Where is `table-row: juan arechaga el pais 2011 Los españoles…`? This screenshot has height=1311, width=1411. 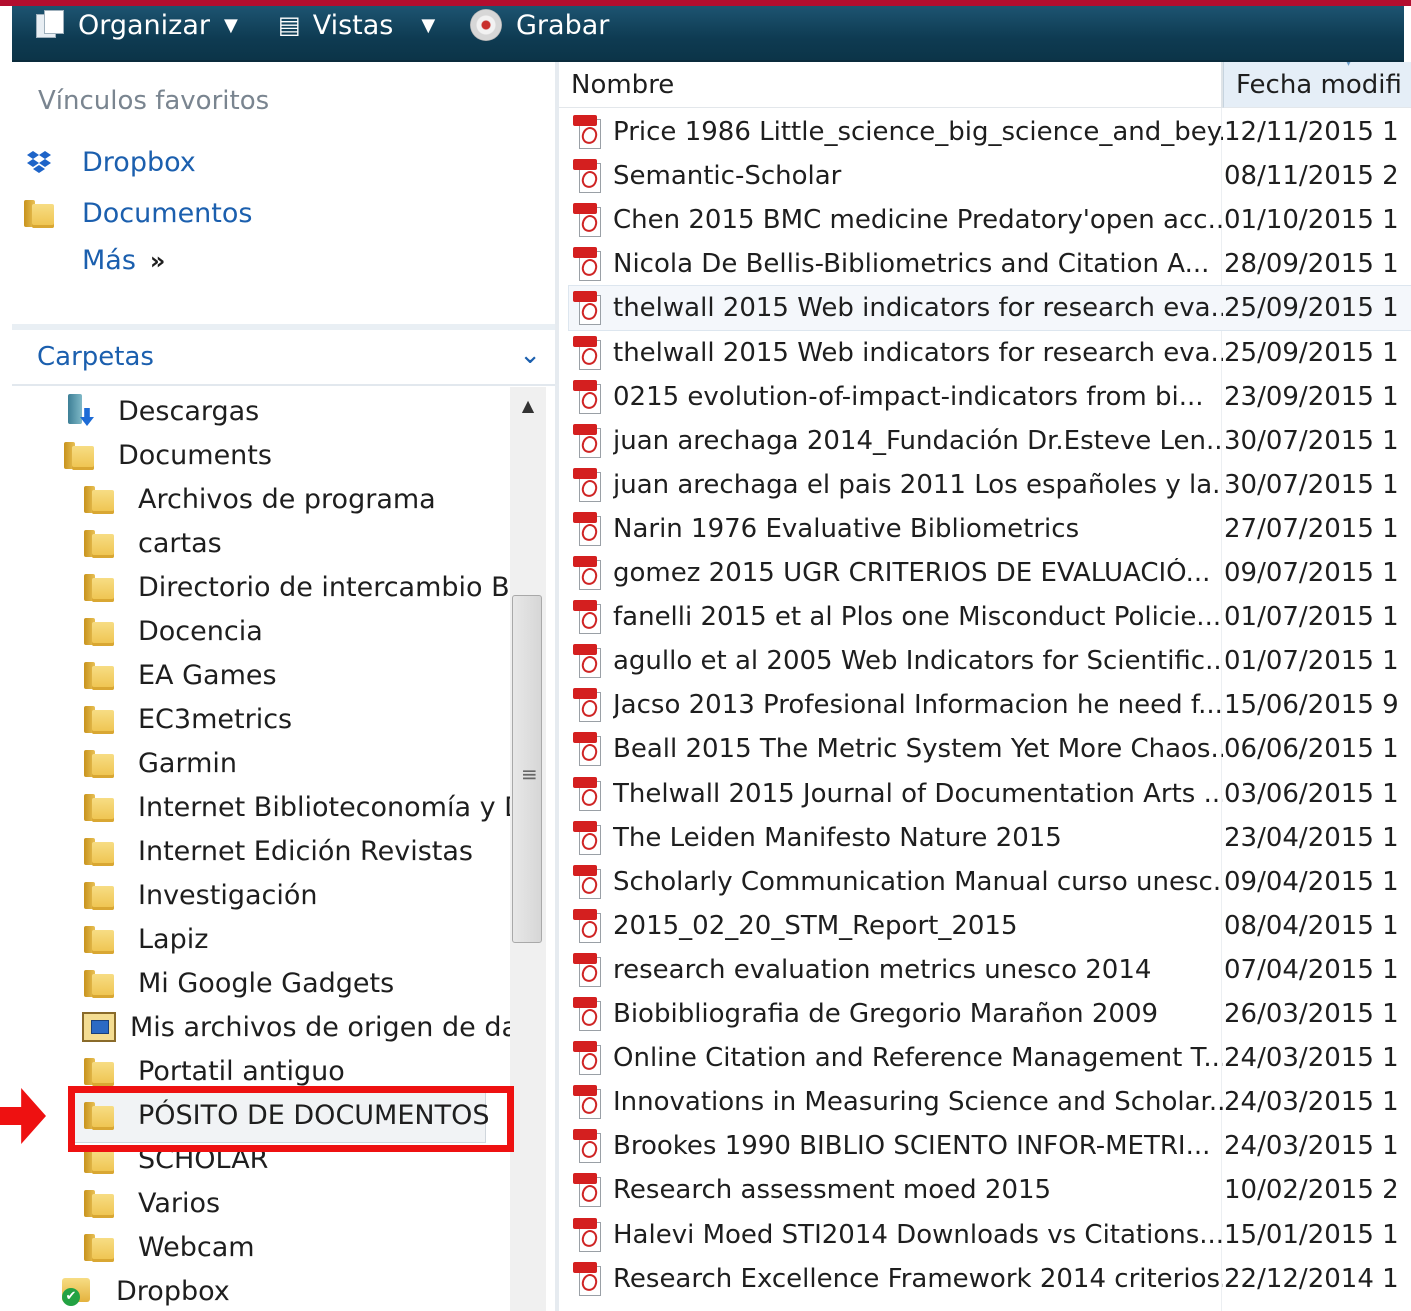
table-row: juan arechaga el pais 2011 Los españoles… is located at coordinates (990, 485).